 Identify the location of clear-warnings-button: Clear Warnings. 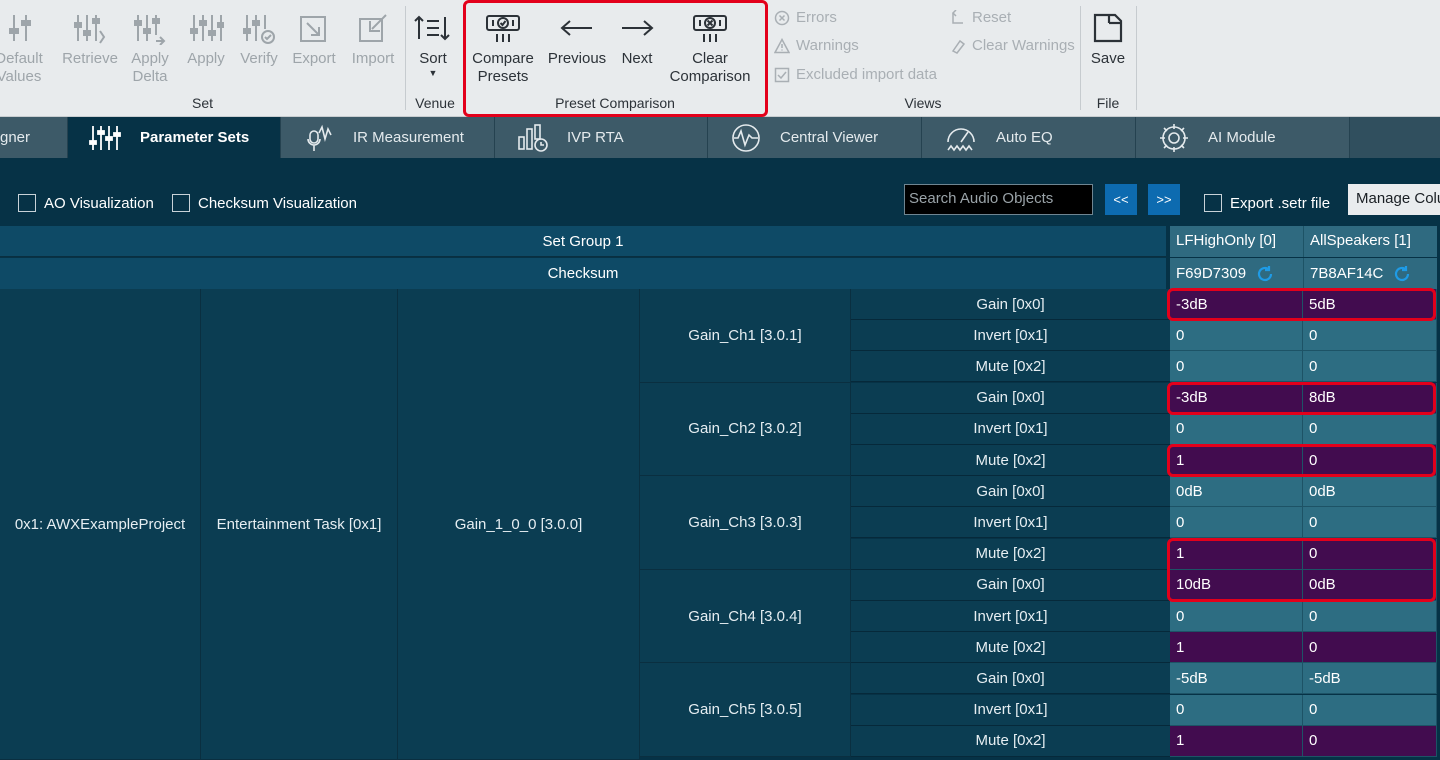
(1012, 45).